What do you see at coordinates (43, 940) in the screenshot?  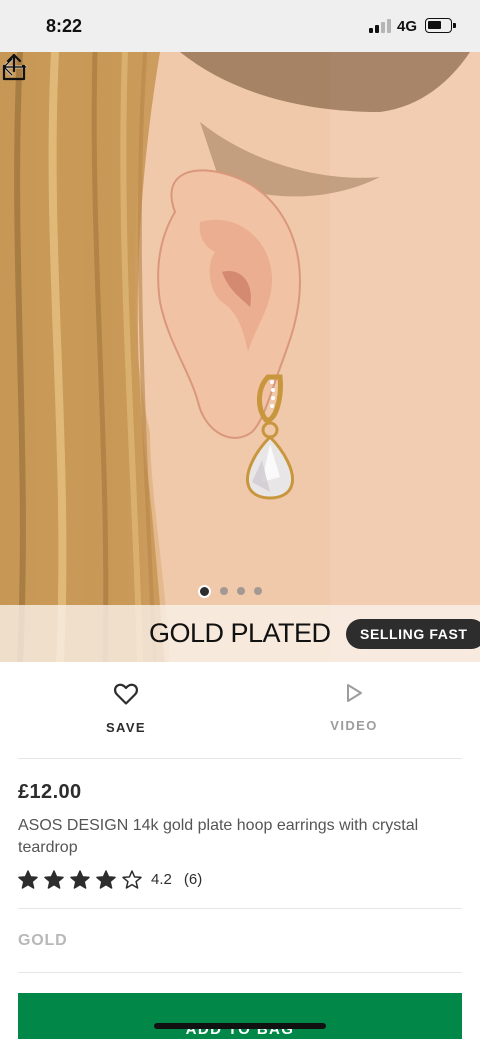 I see `colour-label: GOLD` at bounding box center [43, 940].